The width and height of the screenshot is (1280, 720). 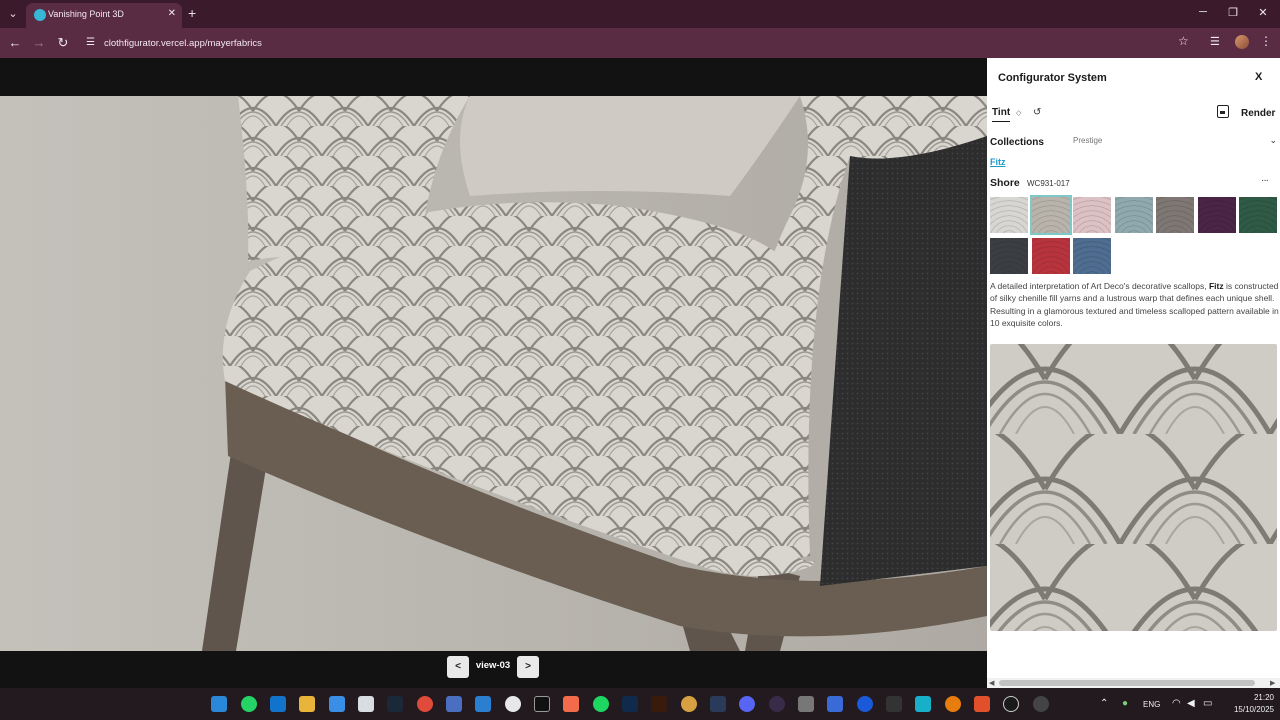 What do you see at coordinates (13, 14) in the screenshot?
I see `tab-search-chevron-icon: ⌄` at bounding box center [13, 14].